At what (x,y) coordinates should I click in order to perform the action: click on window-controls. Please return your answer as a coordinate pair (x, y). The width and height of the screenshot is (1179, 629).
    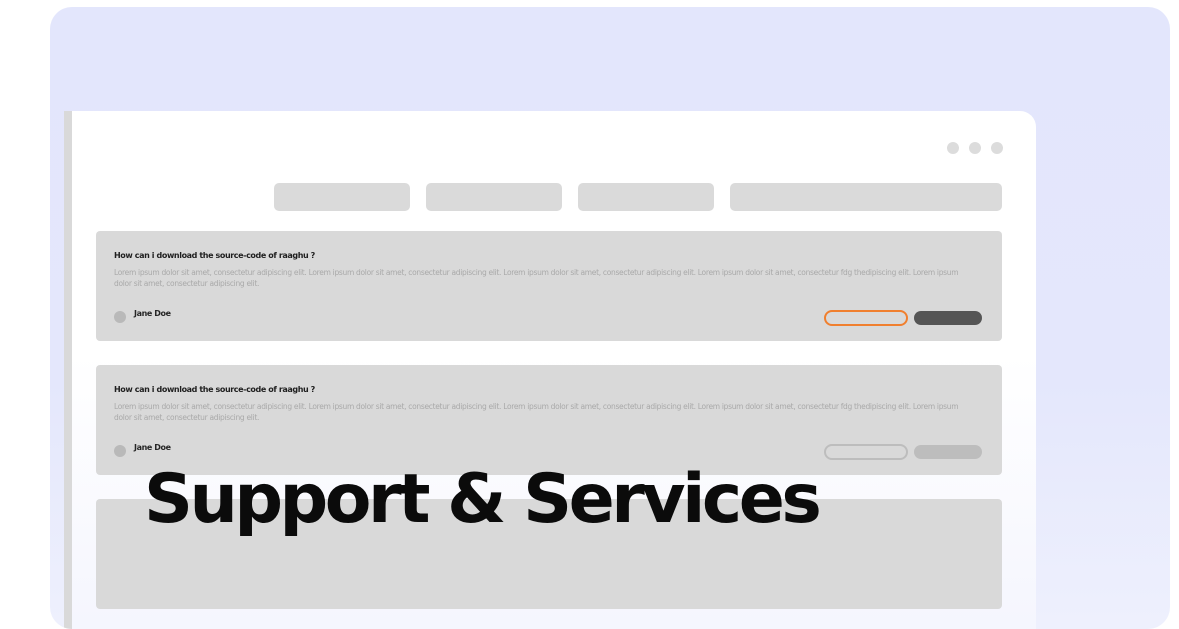
    Looking at the image, I should click on (975, 148).